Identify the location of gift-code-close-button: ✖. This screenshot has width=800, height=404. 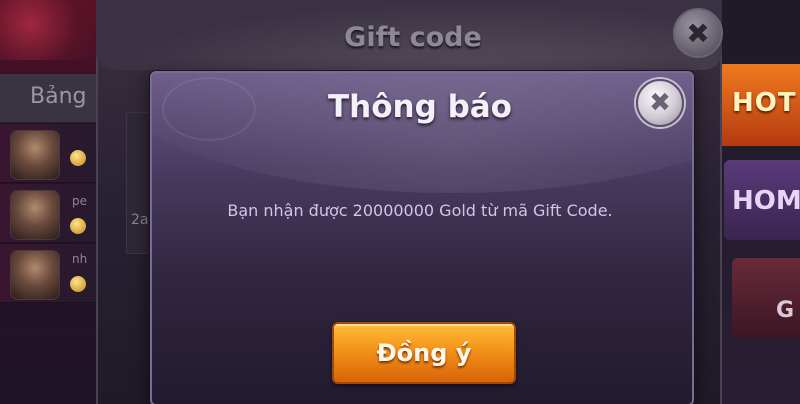
(698, 33).